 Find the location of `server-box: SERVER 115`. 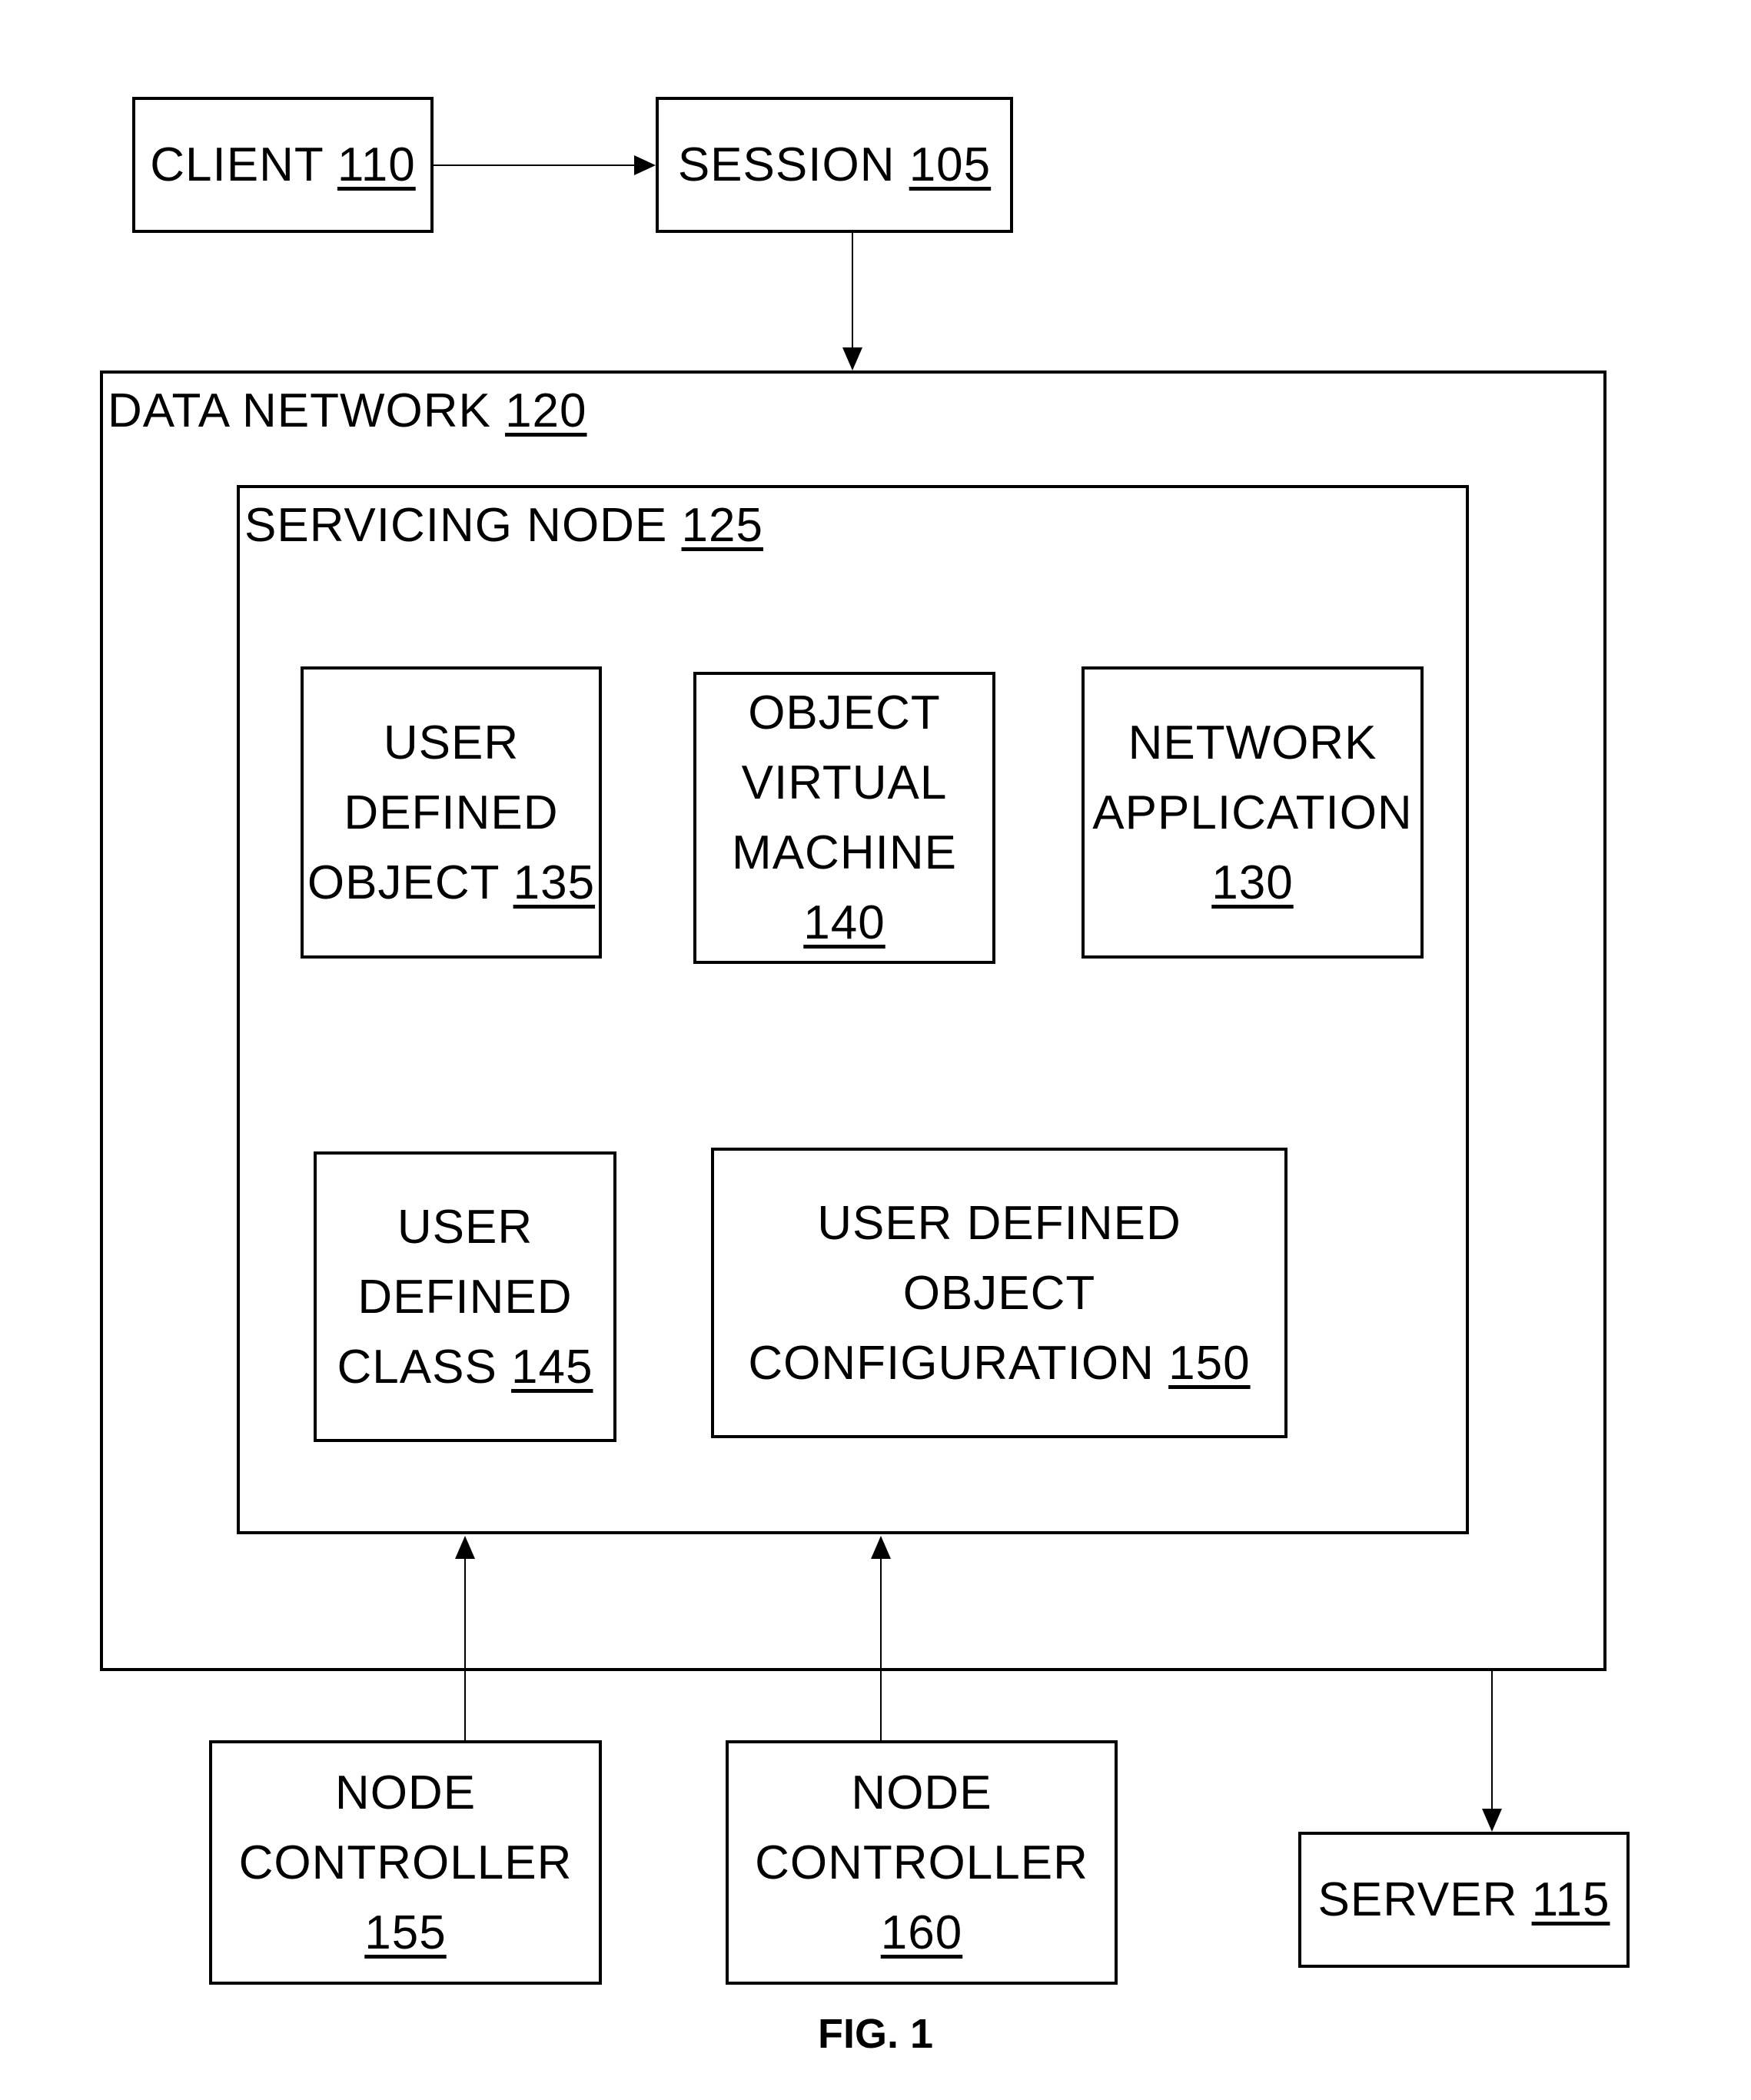

server-box: SERVER 115 is located at coordinates (1464, 1900).